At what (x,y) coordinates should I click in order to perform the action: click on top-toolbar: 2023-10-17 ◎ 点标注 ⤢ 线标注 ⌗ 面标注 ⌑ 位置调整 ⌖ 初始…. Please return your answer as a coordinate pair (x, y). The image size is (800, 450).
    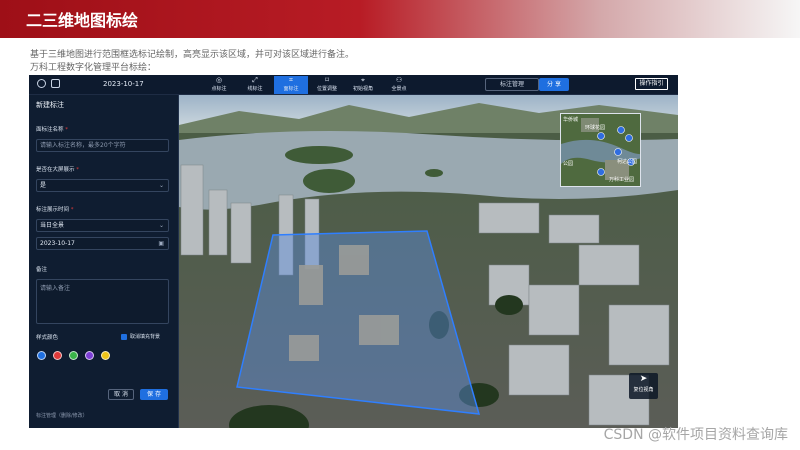
    Looking at the image, I should click on (353, 85).